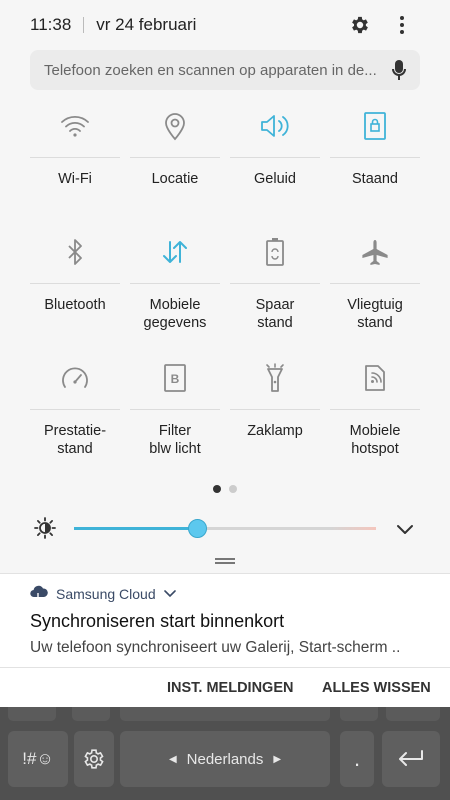  I want to click on notification-title: Synchroniseren start binnenkort, so click(157, 621).